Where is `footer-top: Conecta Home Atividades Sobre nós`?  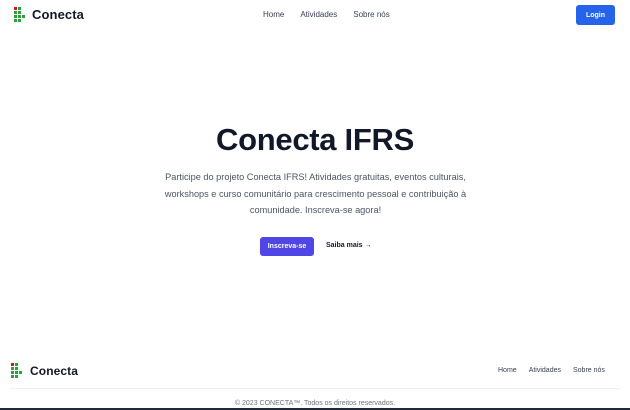
footer-top: Conecta Home Atividades Sobre nós is located at coordinates (315, 373).